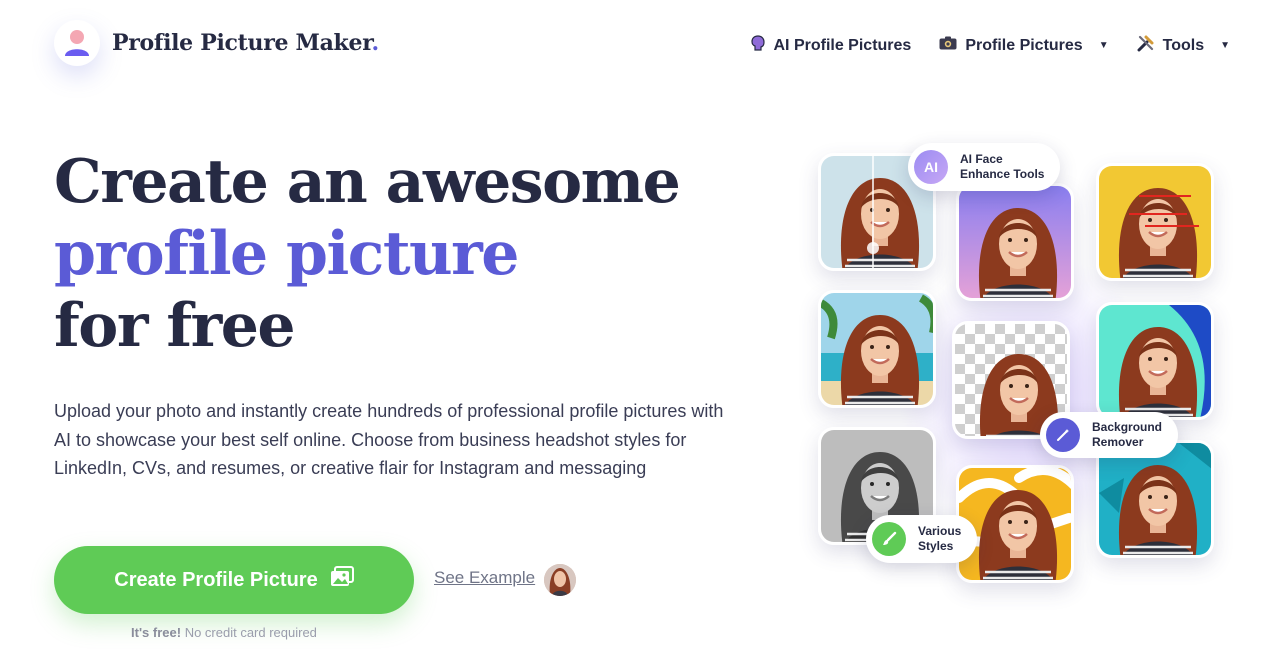  Describe the element at coordinates (286, 254) in the screenshot. I see `headline-accent: profile picture` at that location.